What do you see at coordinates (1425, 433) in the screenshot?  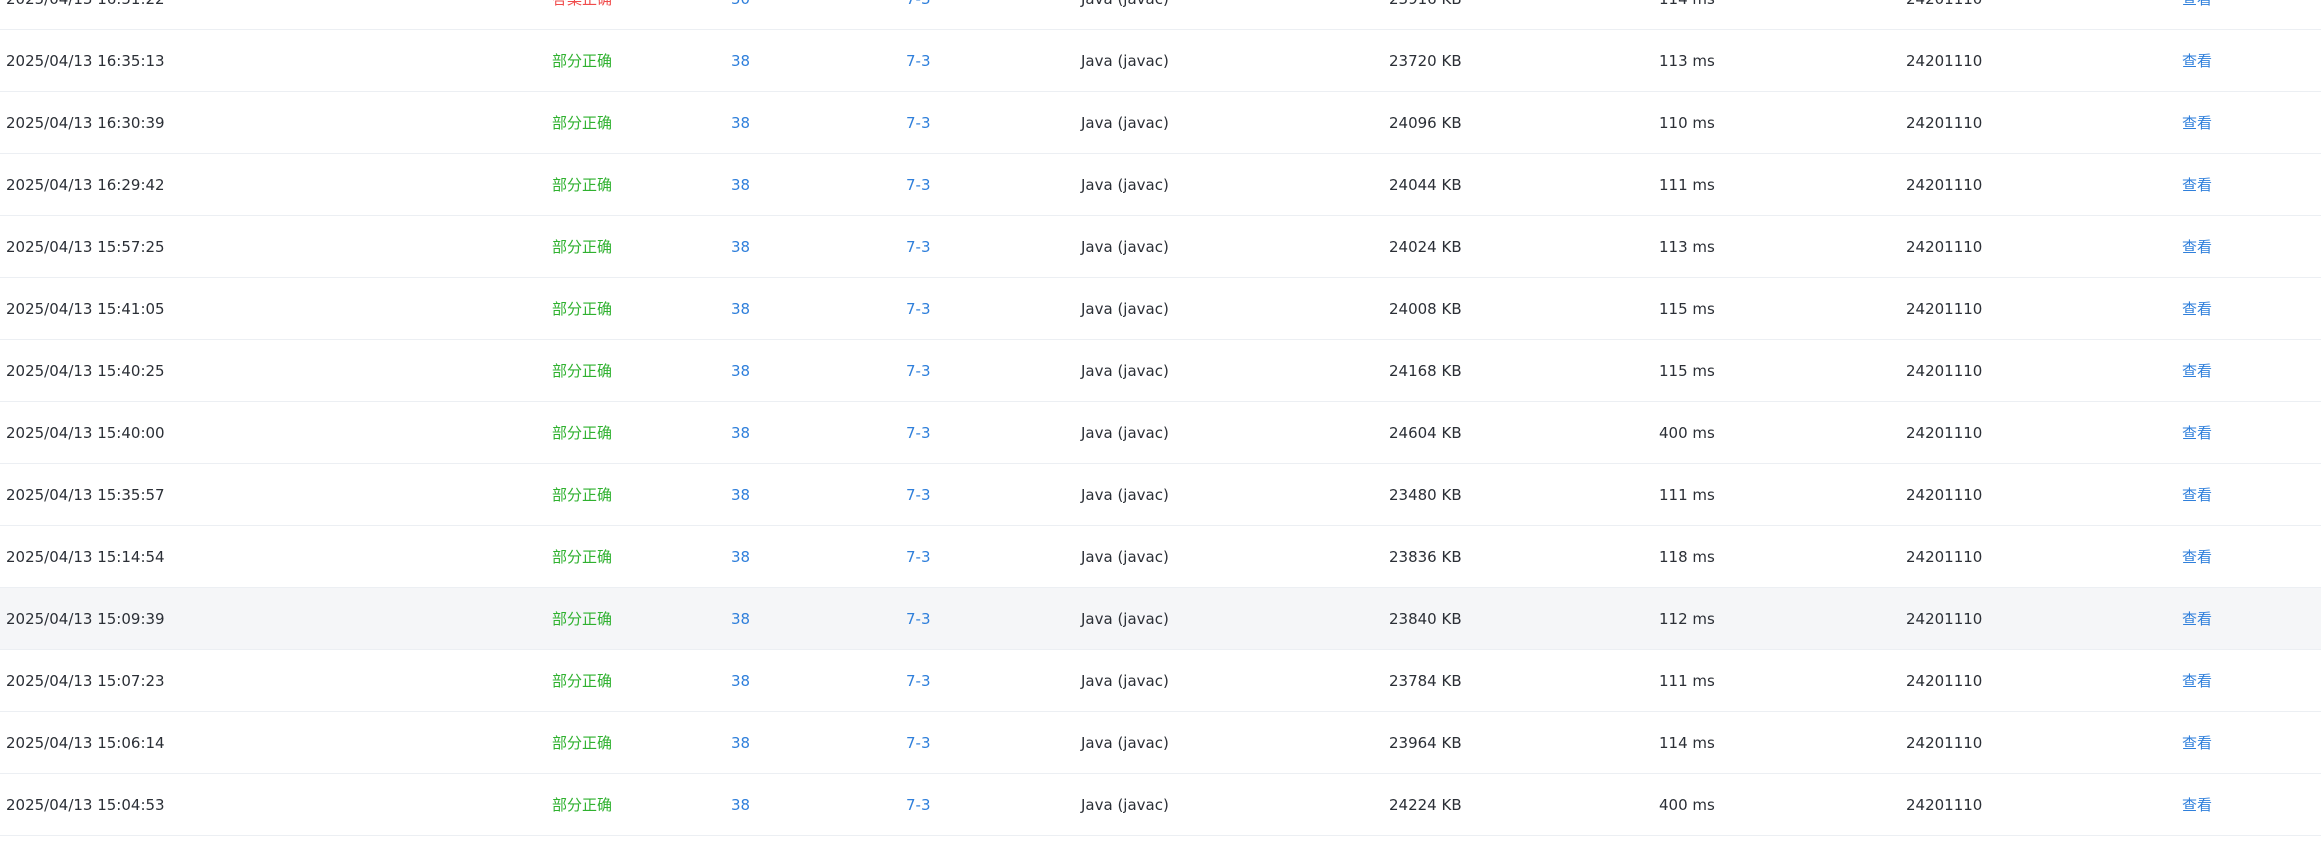 I see `memory-usage: 24604 KB` at bounding box center [1425, 433].